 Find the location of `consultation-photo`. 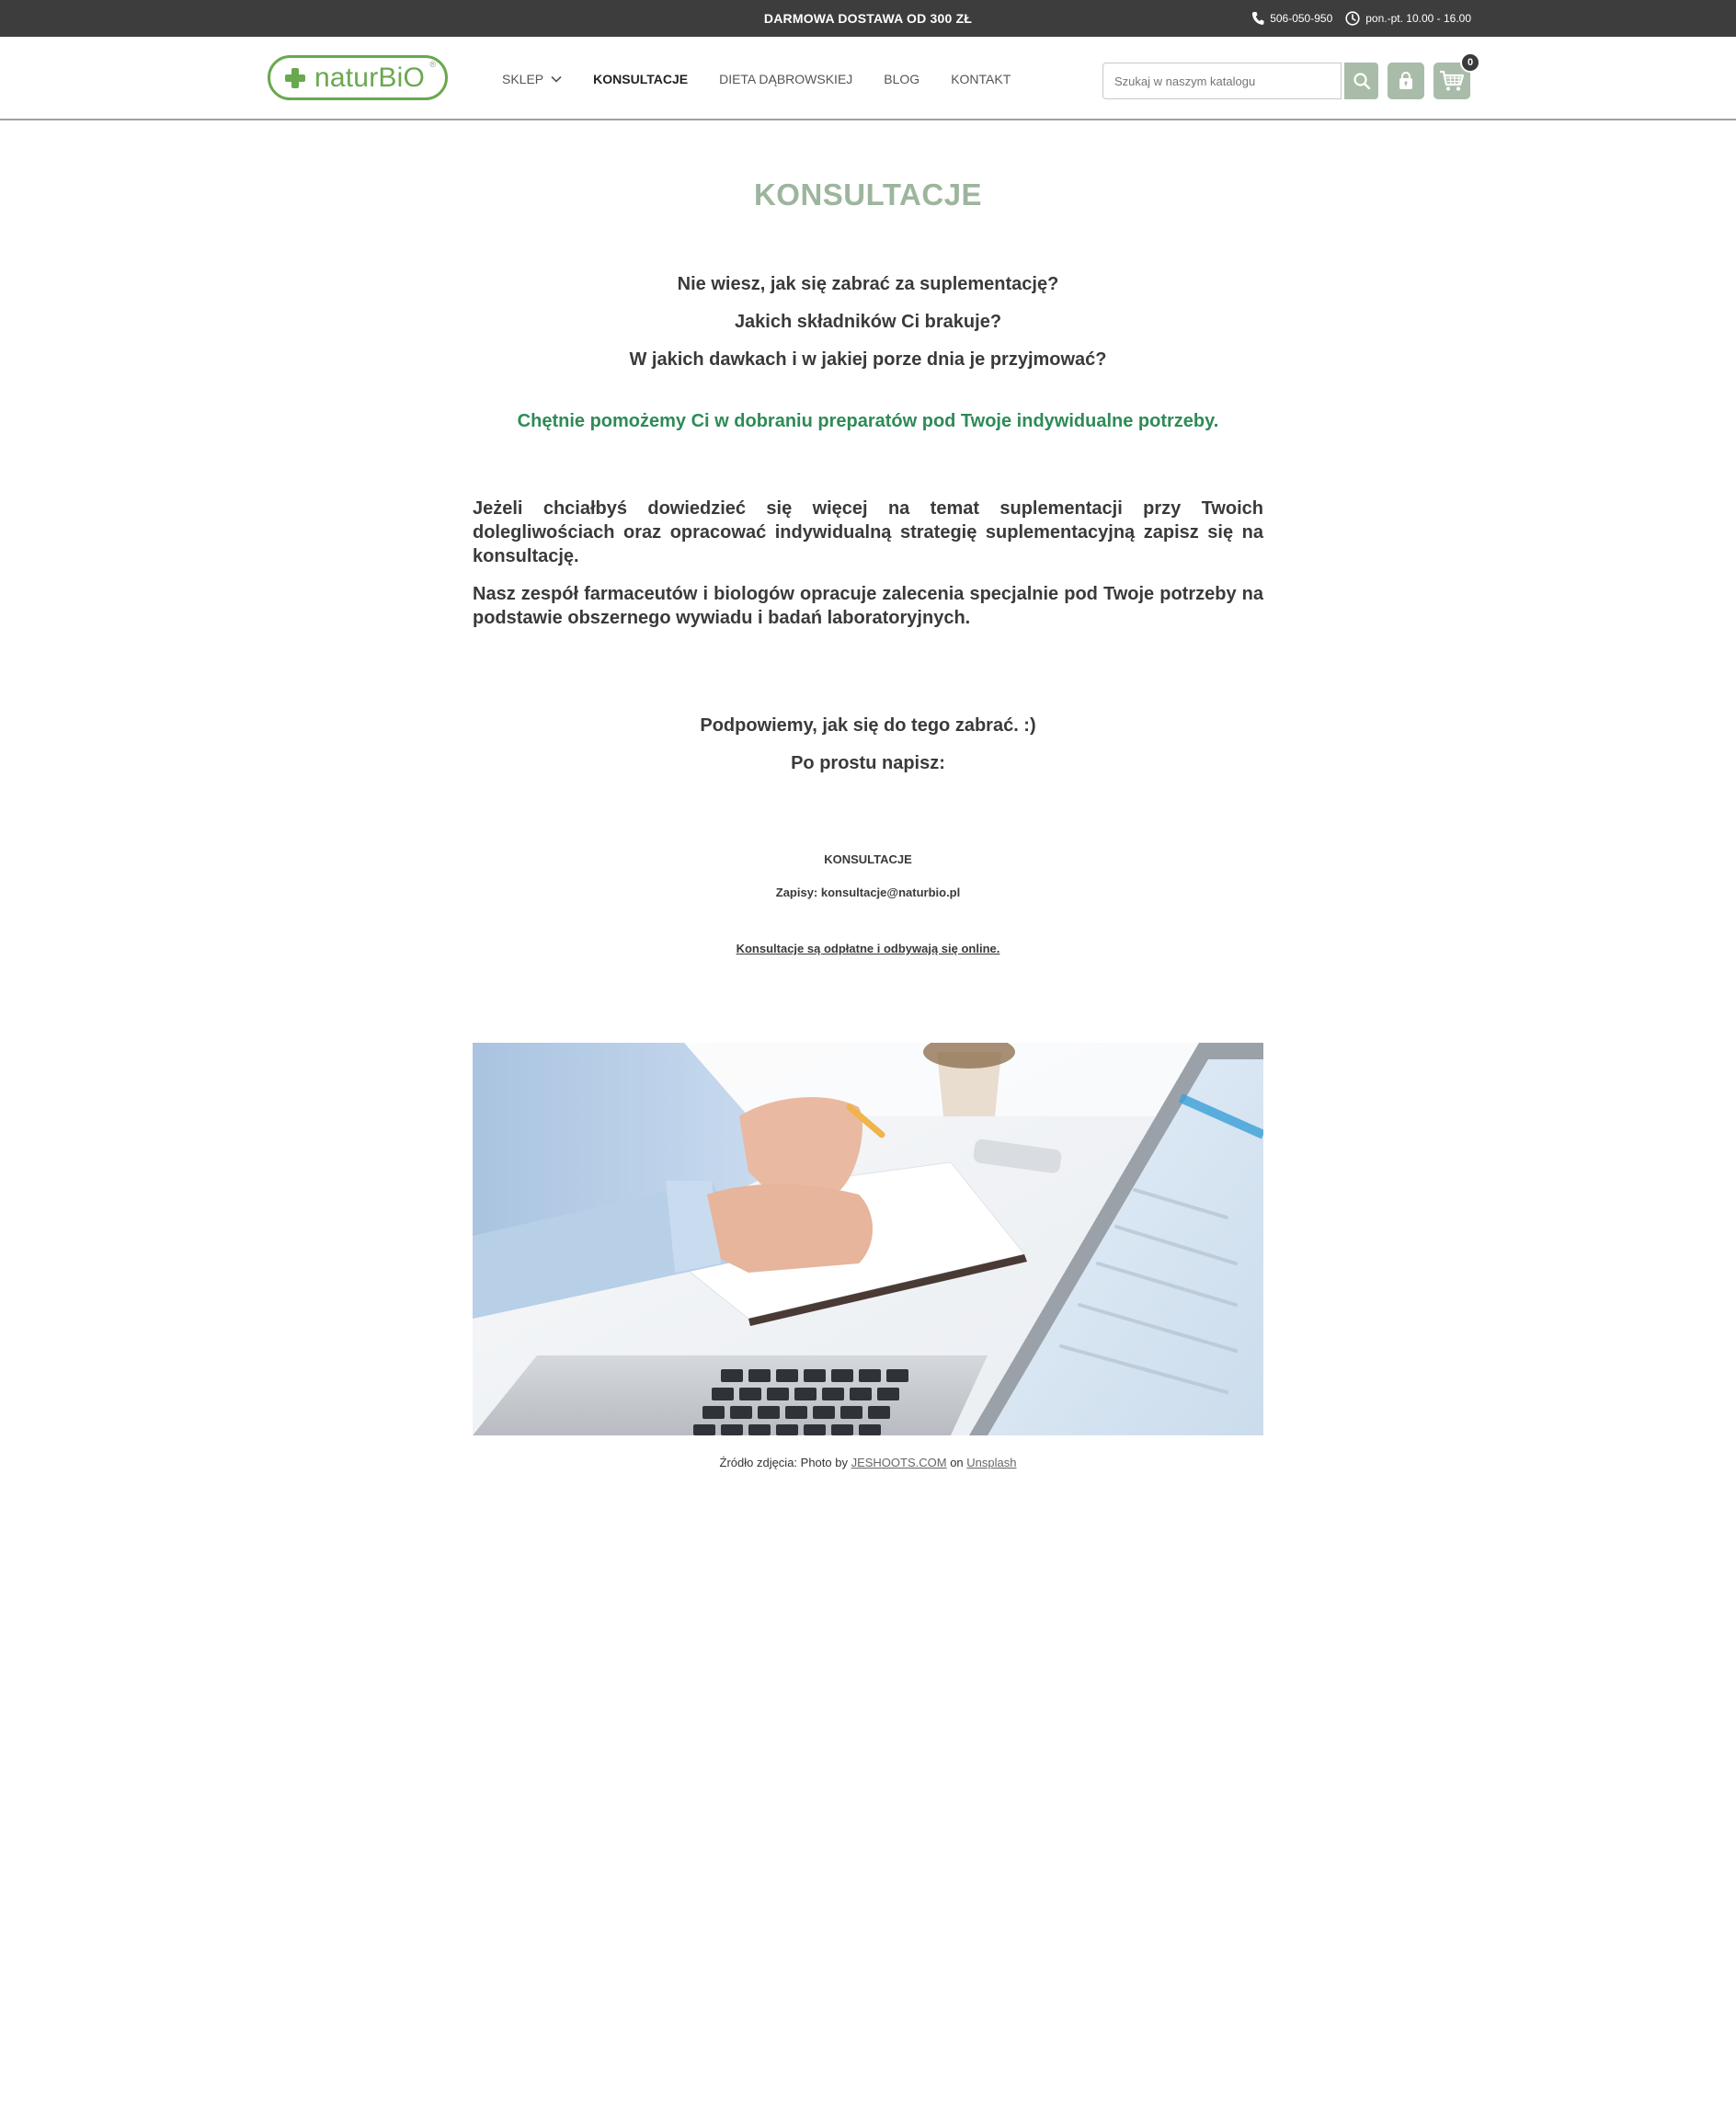

consultation-photo is located at coordinates (868, 1239).